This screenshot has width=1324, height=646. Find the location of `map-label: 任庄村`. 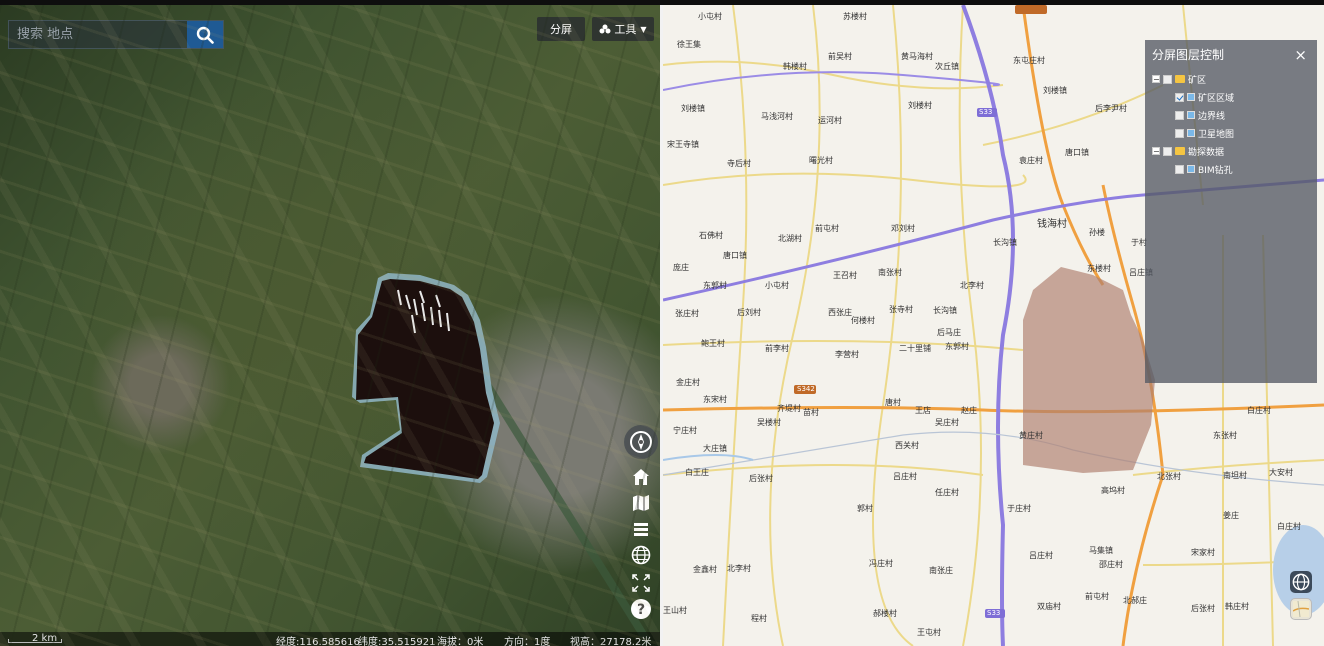

map-label: 任庄村 is located at coordinates (947, 492).